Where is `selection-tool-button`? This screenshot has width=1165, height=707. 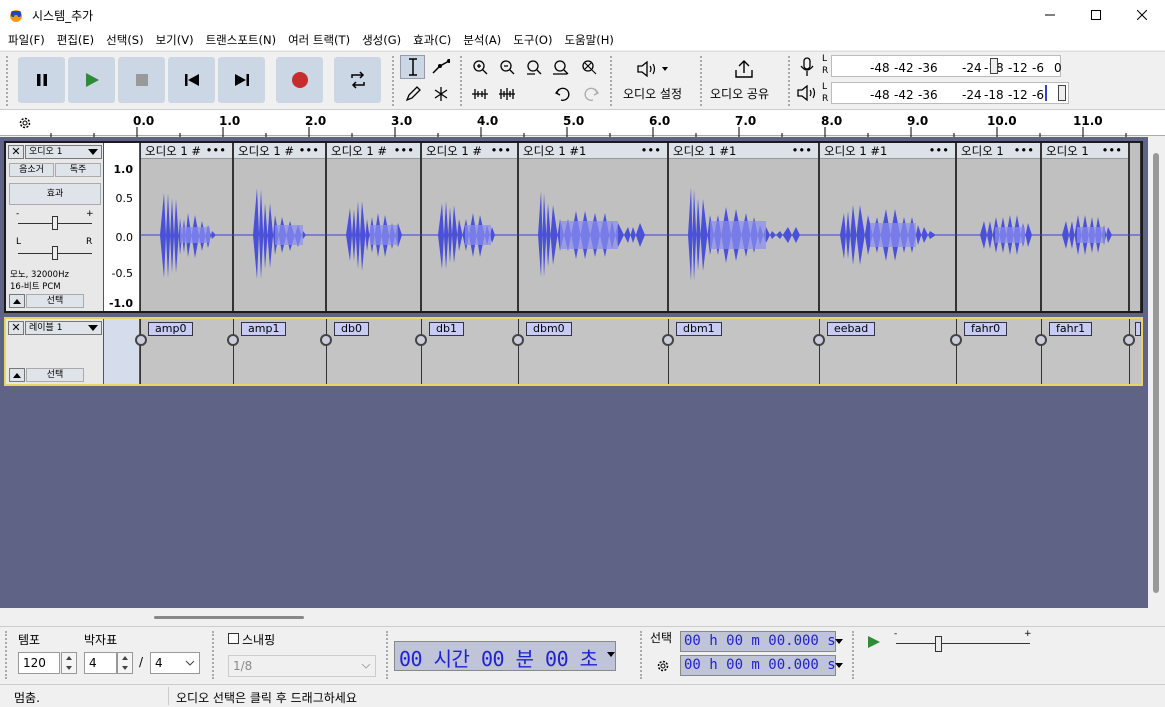 selection-tool-button is located at coordinates (412, 67).